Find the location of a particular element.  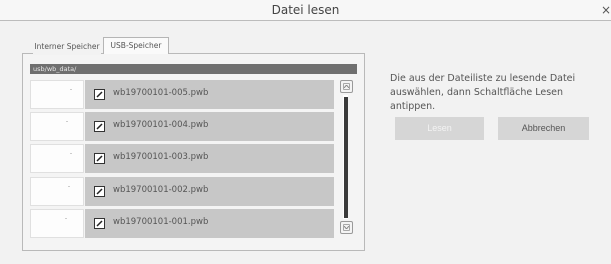

file-row: wb19700101-001.pwb is located at coordinates (182, 223).